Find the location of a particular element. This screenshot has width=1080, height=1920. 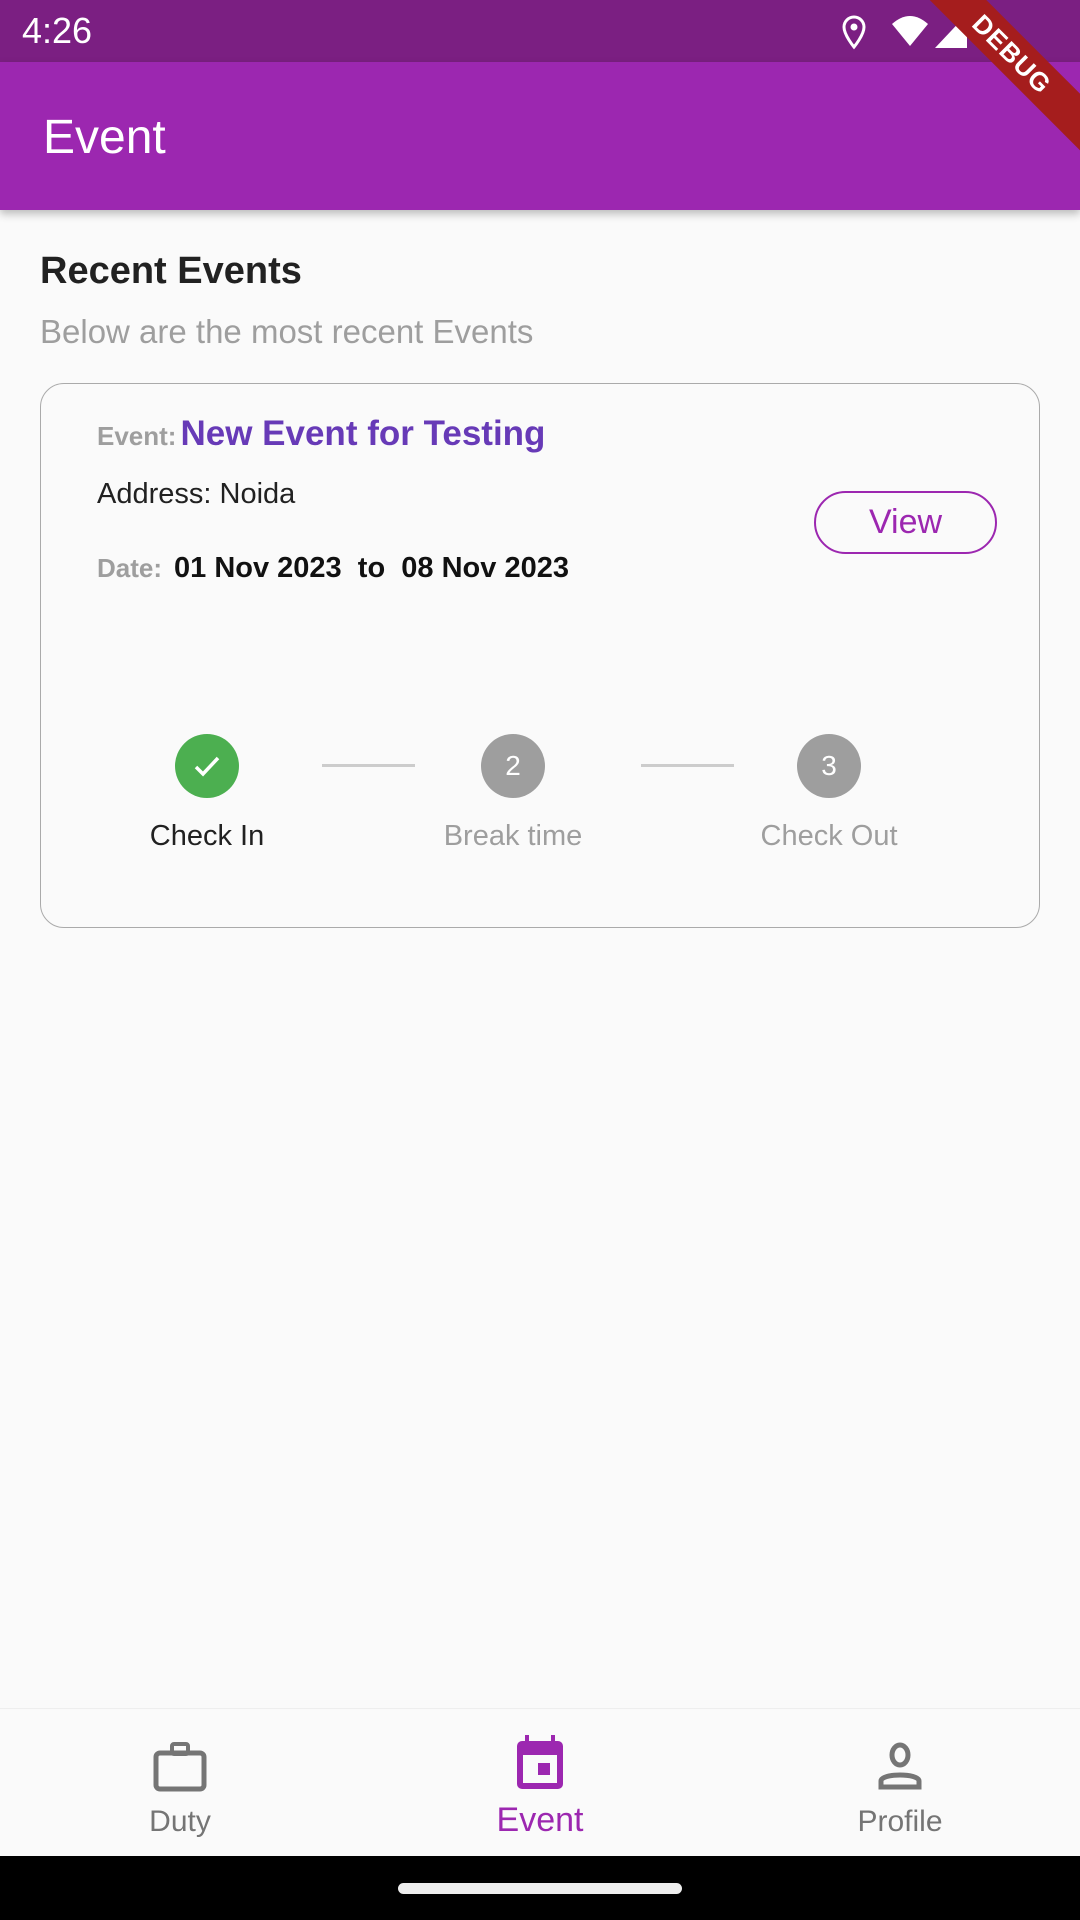

step-check-in-icon is located at coordinates (207, 766).